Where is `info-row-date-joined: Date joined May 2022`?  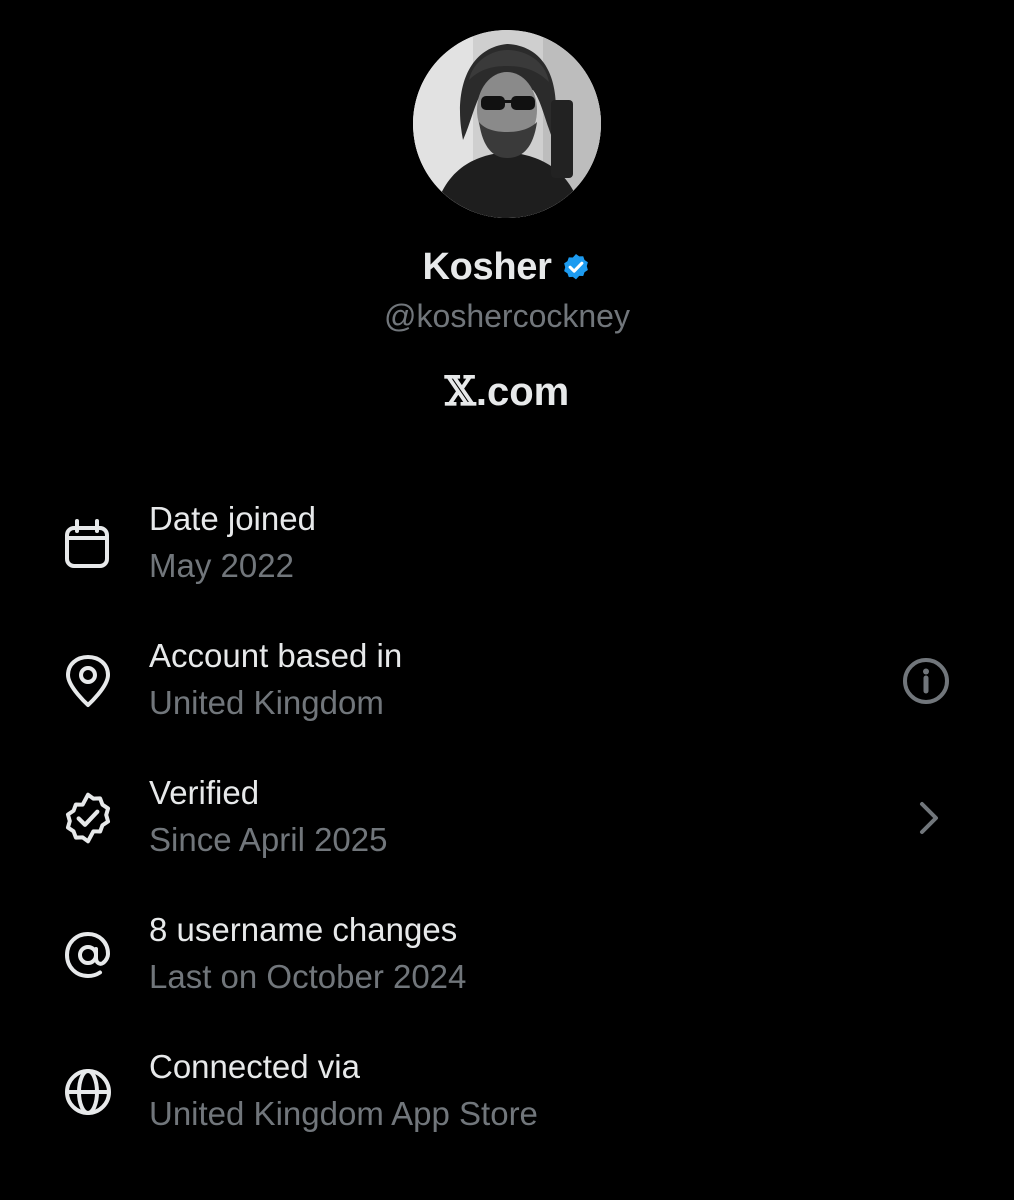
info-row-date-joined: Date joined May 2022 is located at coordinates (507, 555).